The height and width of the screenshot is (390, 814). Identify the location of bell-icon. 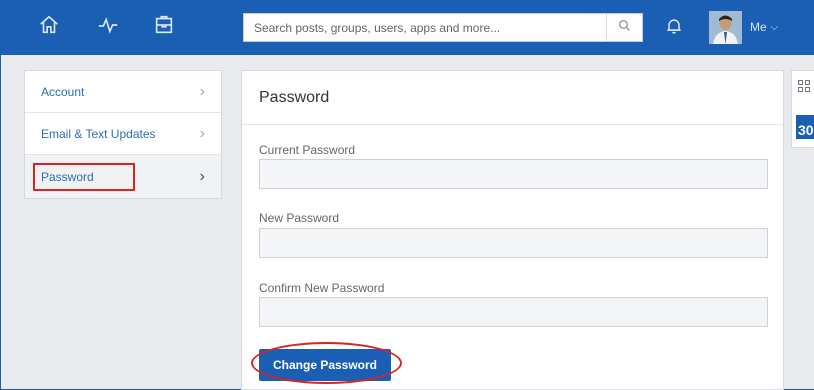
(674, 28).